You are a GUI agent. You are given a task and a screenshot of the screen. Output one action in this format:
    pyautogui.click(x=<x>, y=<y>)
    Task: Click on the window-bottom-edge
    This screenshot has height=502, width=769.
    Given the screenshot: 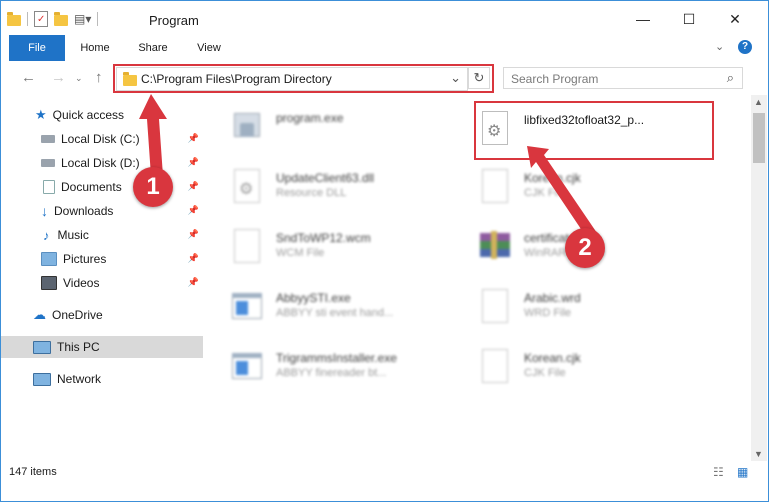 What is the action you would take?
    pyautogui.click(x=384, y=494)
    